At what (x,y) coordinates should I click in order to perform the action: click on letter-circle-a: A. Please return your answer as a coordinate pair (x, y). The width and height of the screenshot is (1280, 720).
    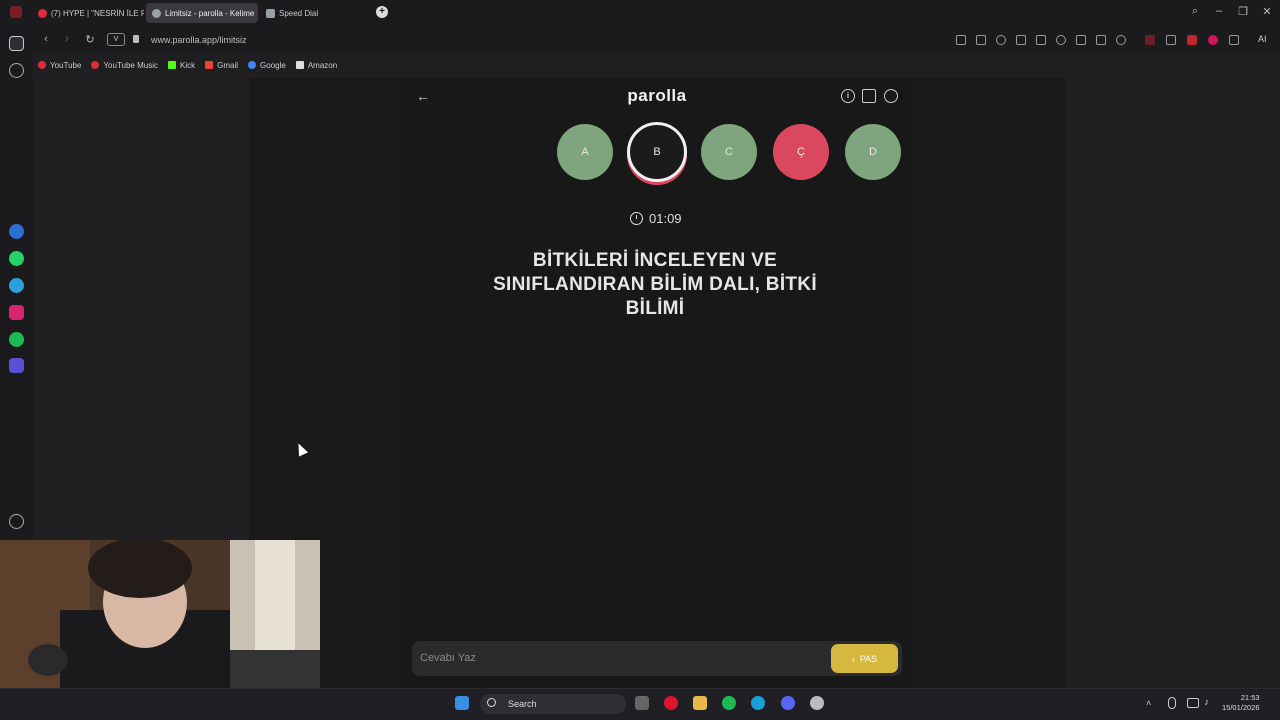
    Looking at the image, I should click on (585, 152).